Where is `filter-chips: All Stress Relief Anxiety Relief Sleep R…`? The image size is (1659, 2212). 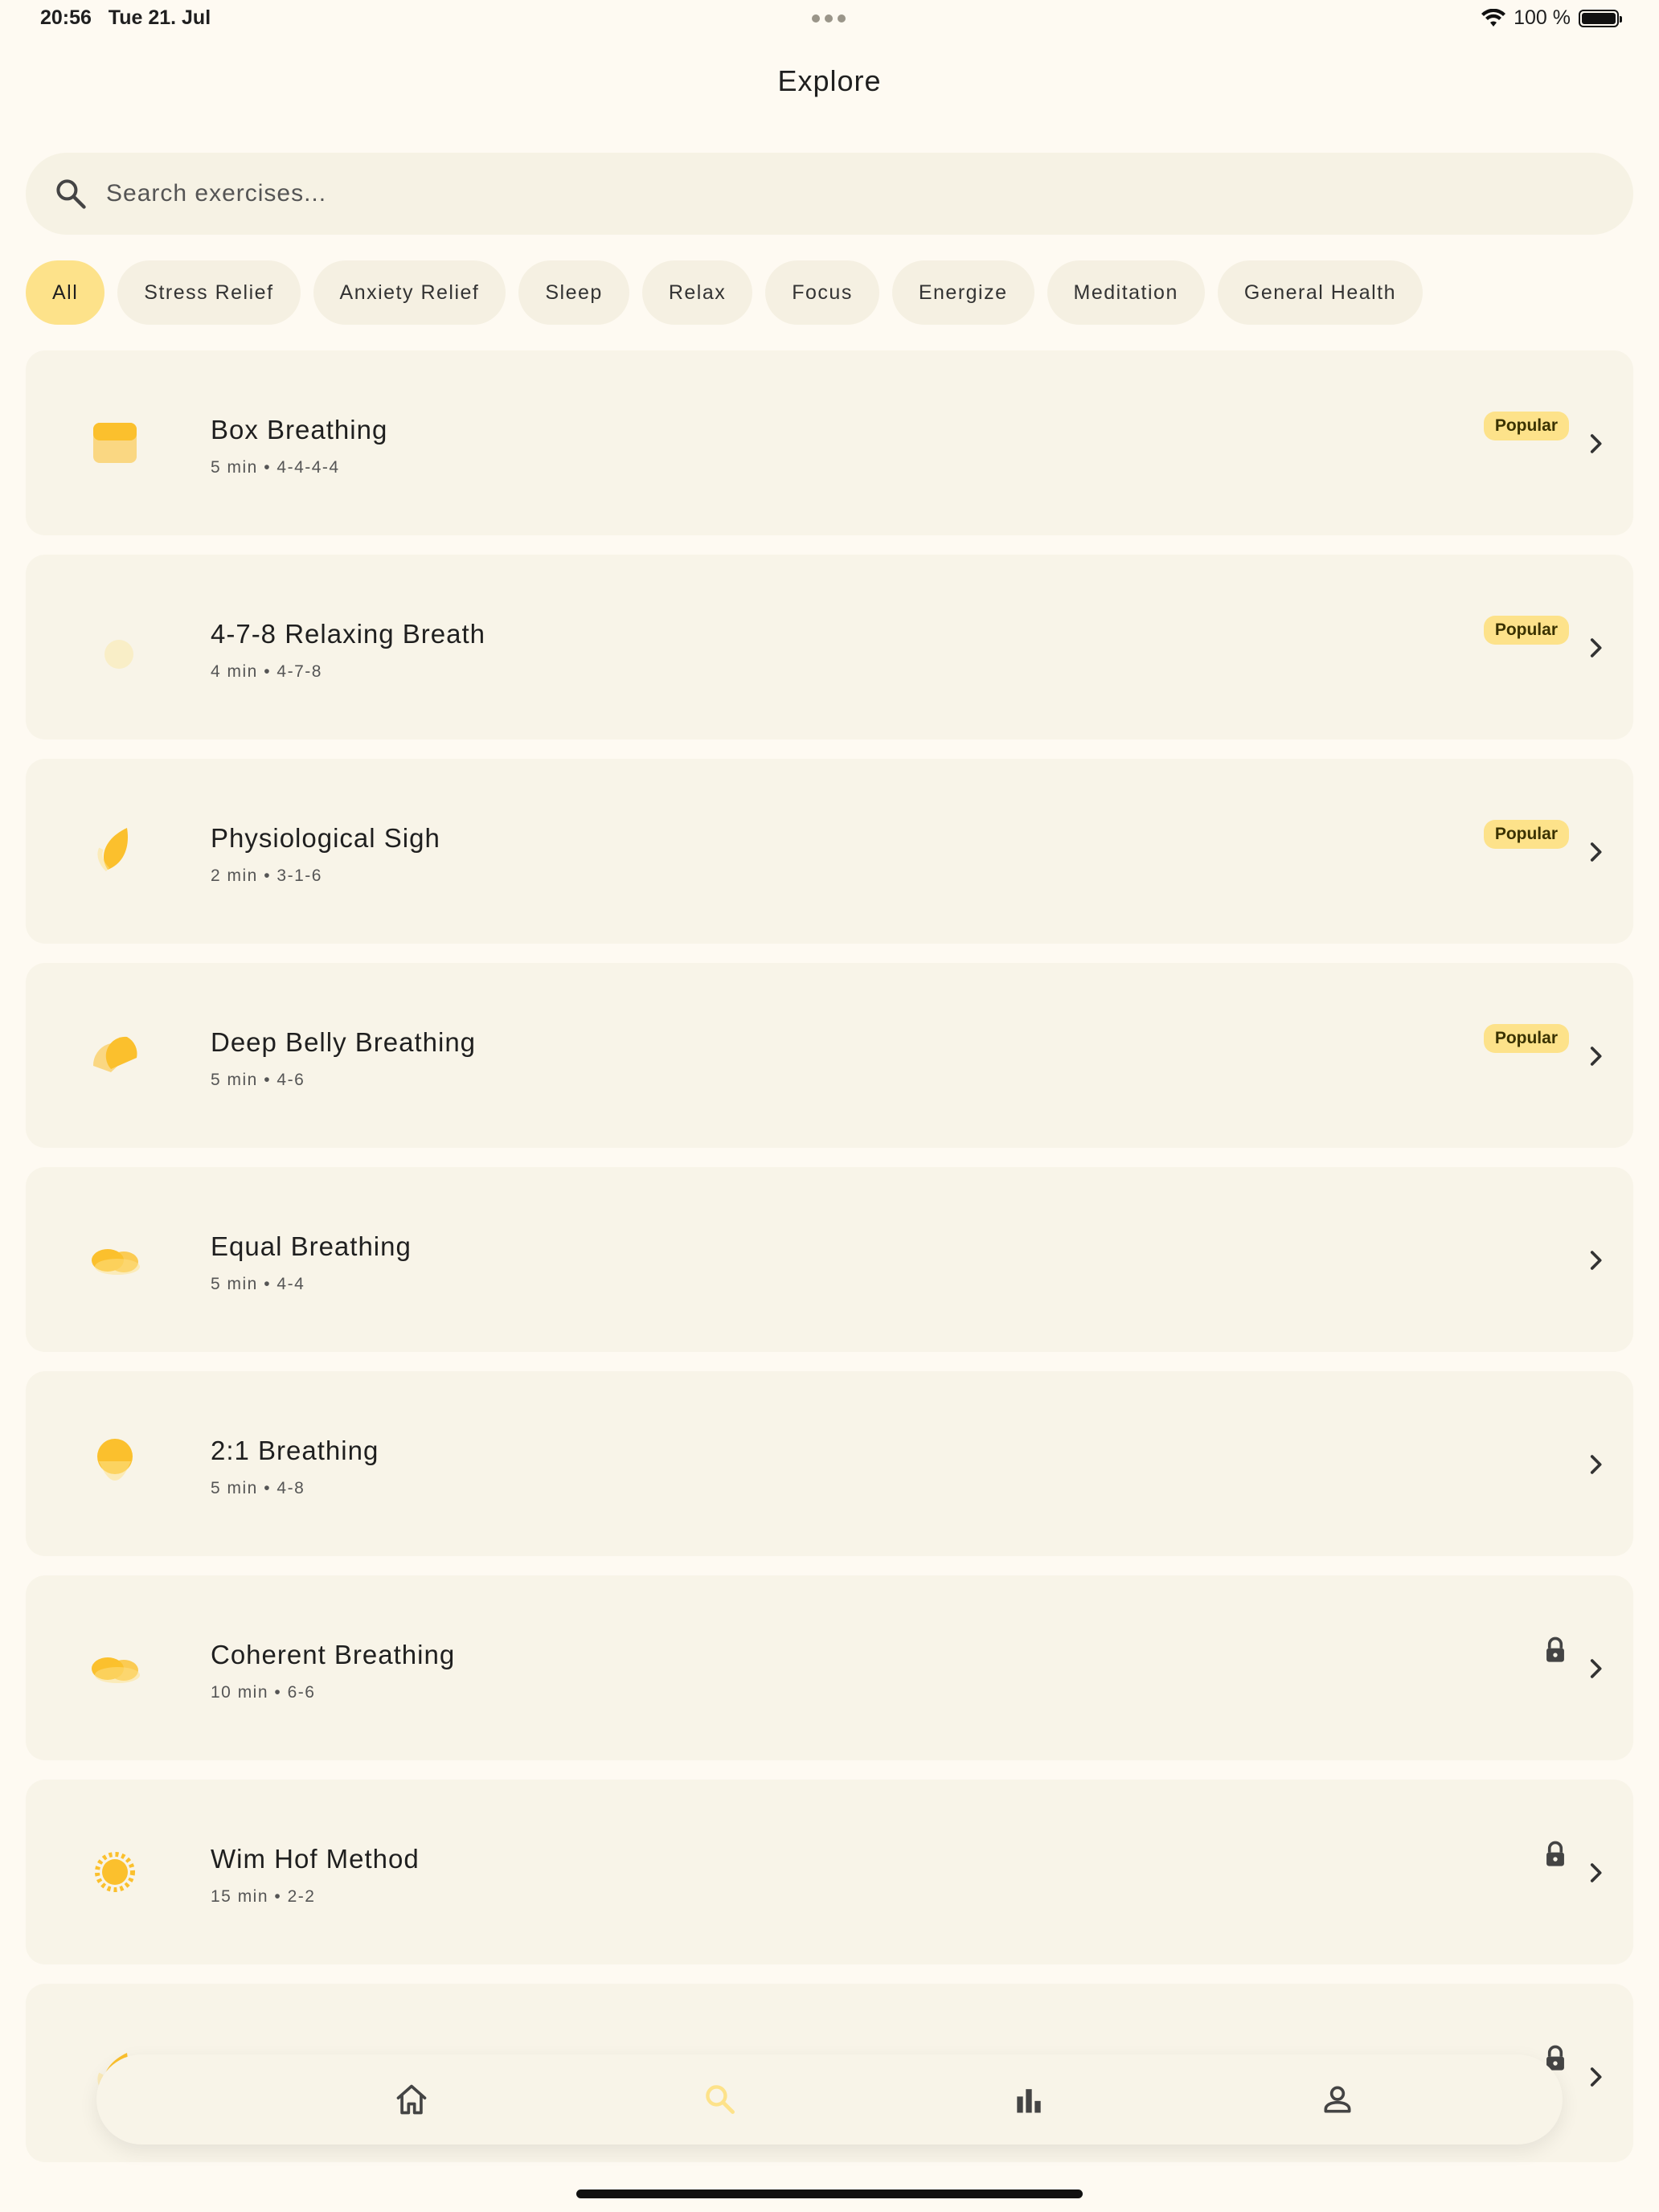 filter-chips: All Stress Relief Anxiety Relief Sleep R… is located at coordinates (724, 292).